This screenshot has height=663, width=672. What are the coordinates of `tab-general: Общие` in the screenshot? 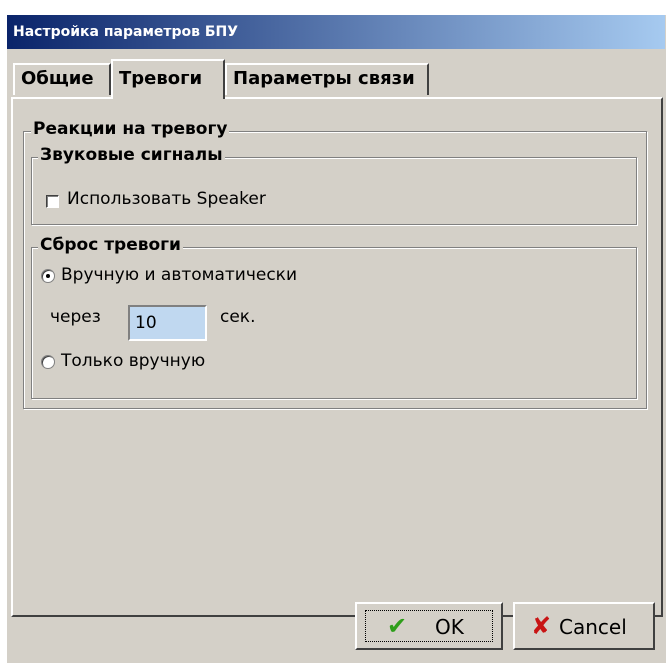 It's located at (62, 79).